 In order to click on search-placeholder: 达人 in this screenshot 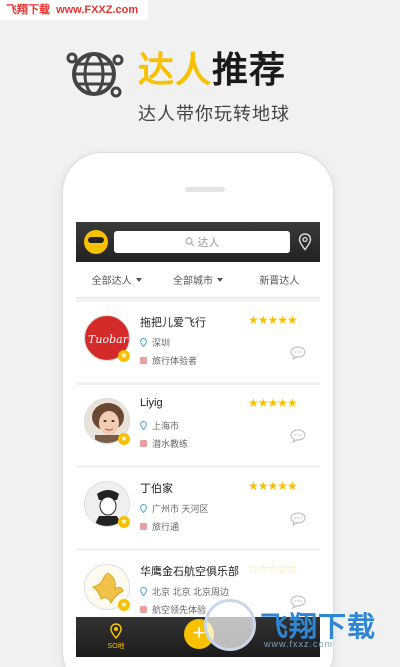, I will do `click(208, 243)`.